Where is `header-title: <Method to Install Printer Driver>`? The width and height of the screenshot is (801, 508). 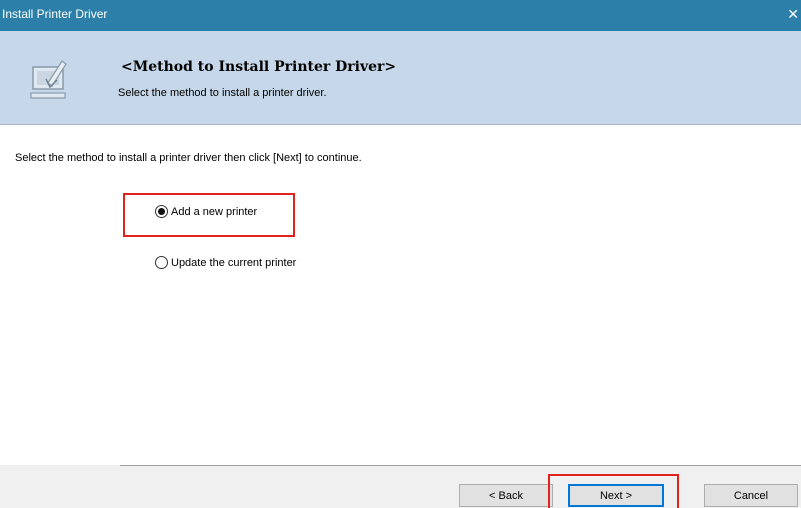
header-title: <Method to Install Printer Driver> is located at coordinates (259, 67).